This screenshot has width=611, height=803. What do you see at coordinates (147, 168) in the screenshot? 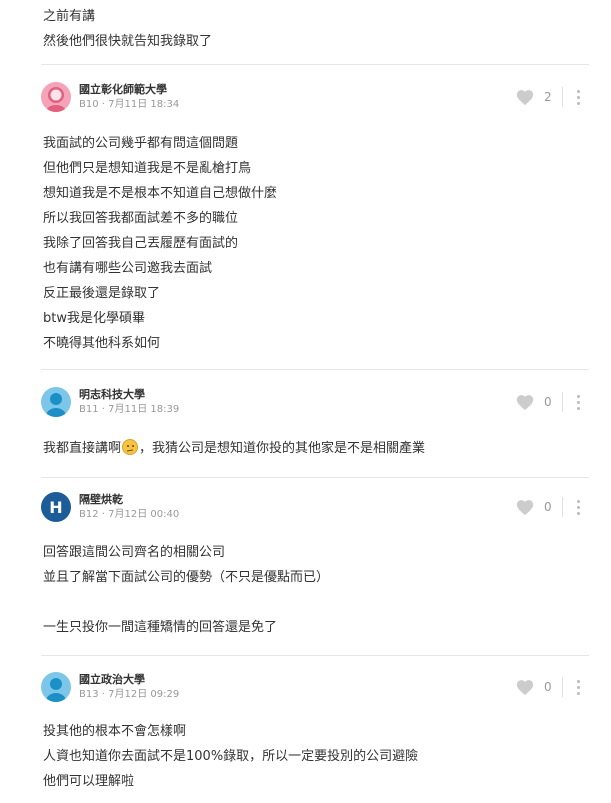
I see `comment-line: 但他們只是想知道我是不是亂槍打鳥` at bounding box center [147, 168].